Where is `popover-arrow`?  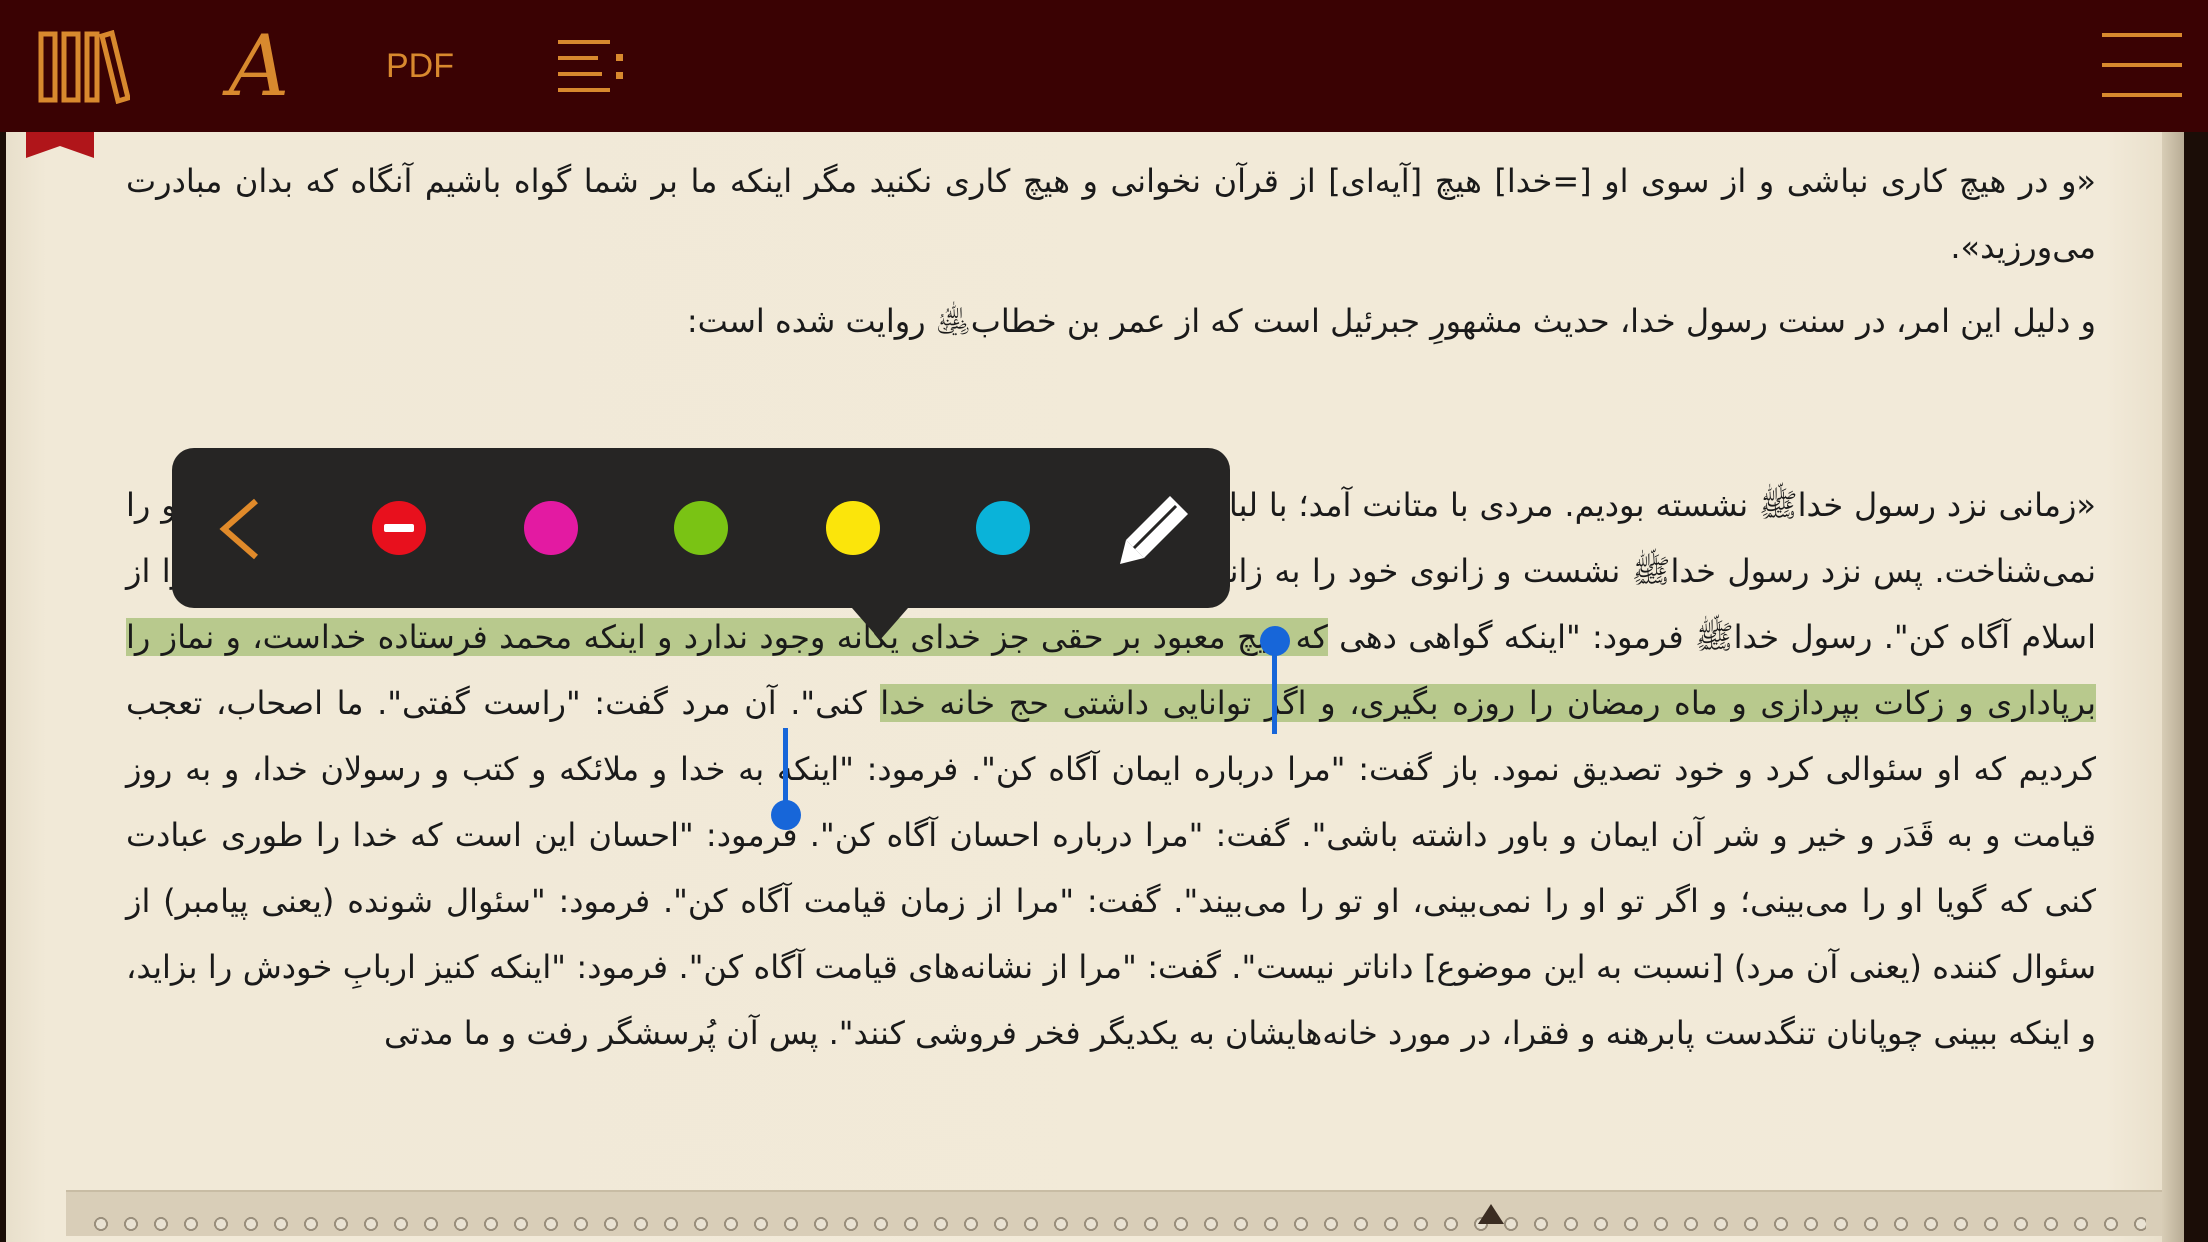
popover-arrow is located at coordinates (880, 624).